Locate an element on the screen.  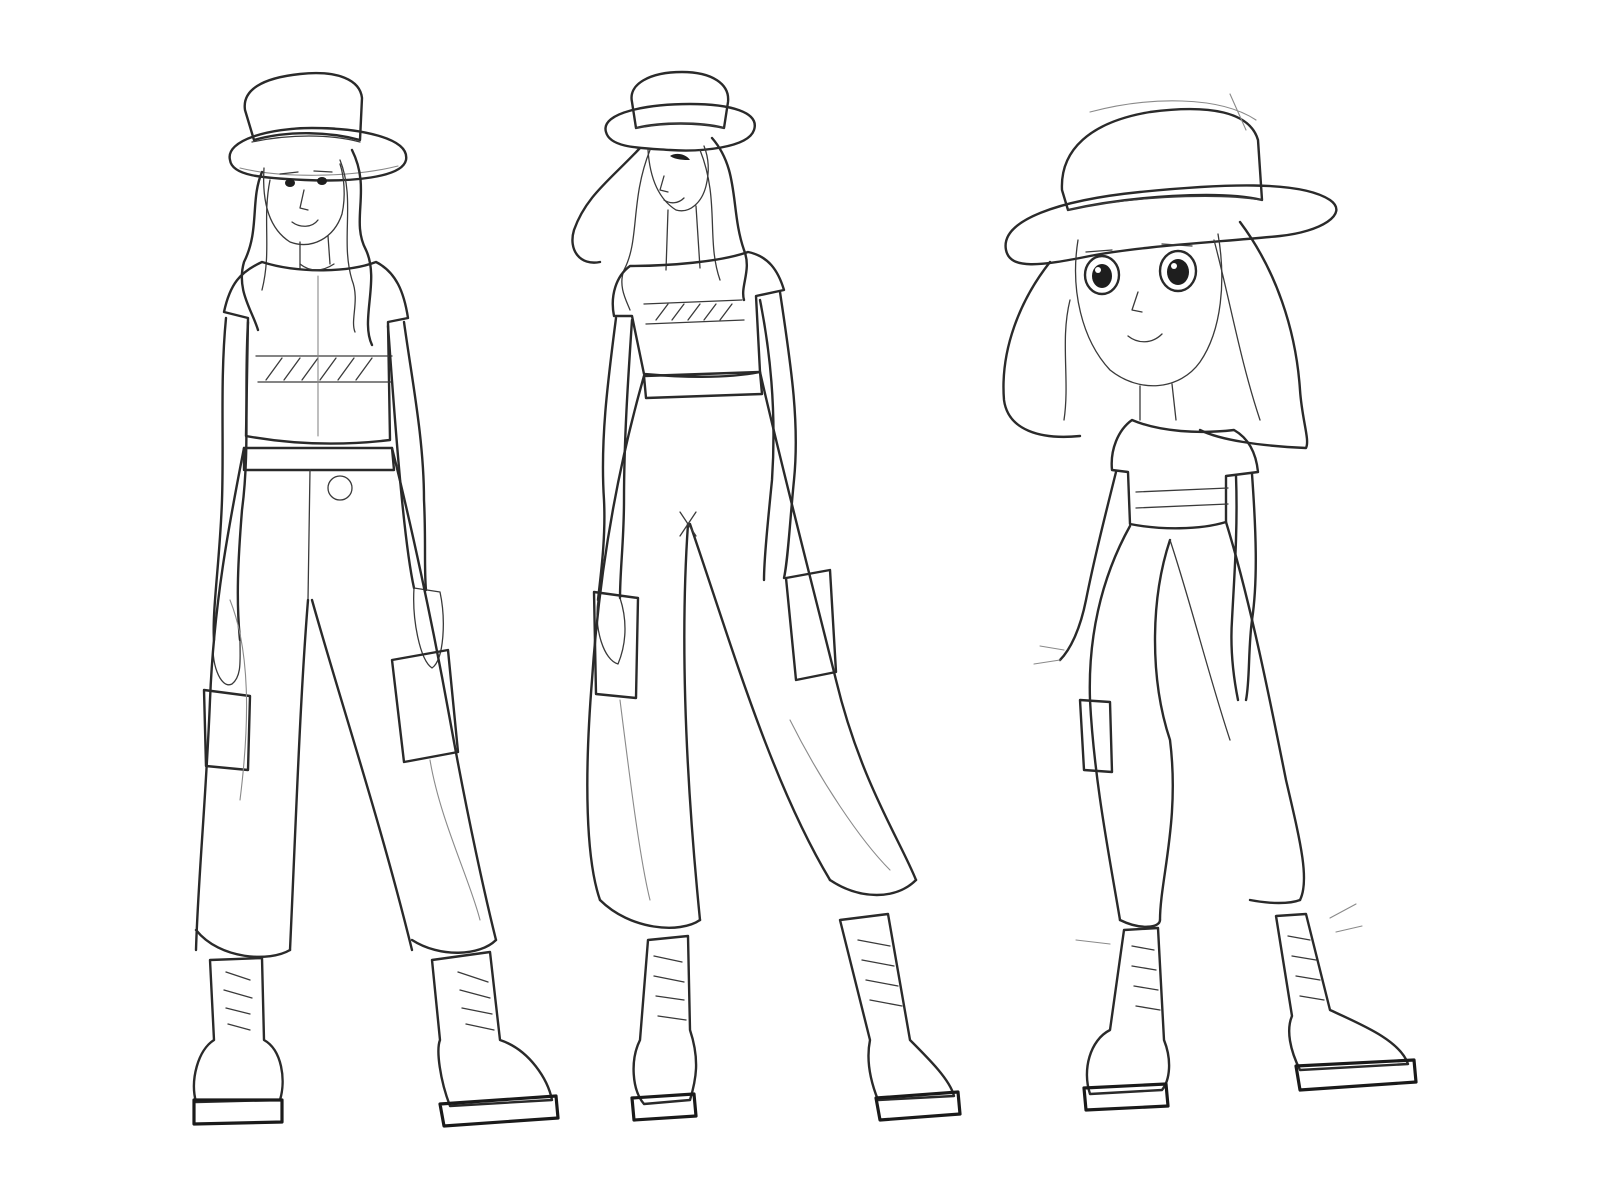
hat-stylized is located at coordinates (1171, 179).